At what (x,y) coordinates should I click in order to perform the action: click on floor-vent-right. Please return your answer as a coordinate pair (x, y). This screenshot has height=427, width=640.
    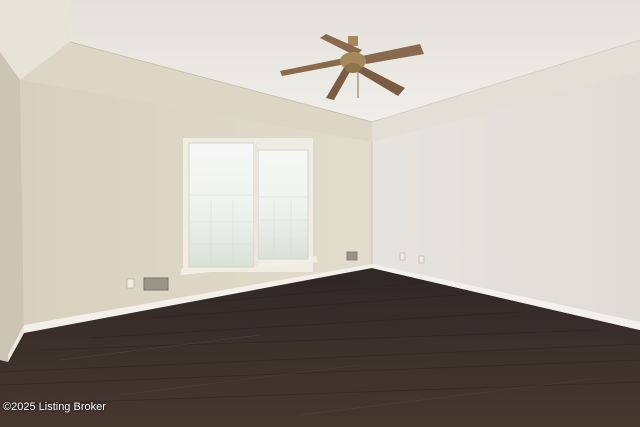
    Looking at the image, I should click on (352, 256).